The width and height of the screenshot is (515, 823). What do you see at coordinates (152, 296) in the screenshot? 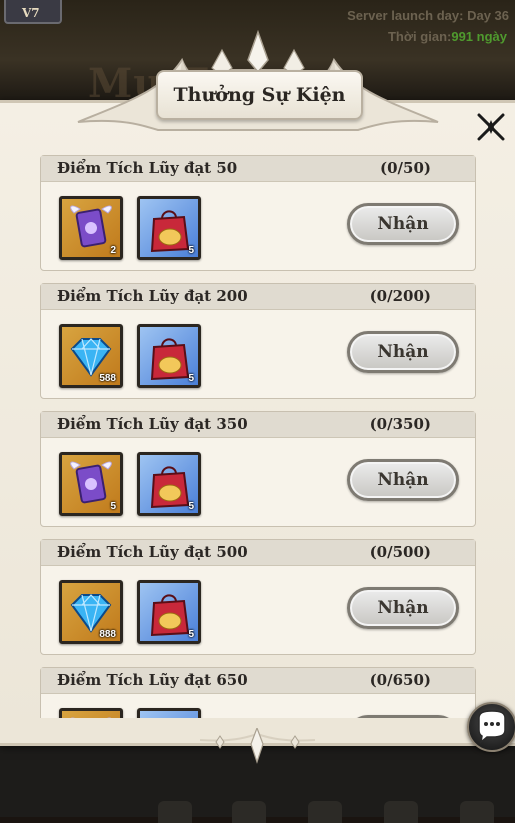
I see `reward-threshold-title: Điểm Tích Lũy đạt 200` at bounding box center [152, 296].